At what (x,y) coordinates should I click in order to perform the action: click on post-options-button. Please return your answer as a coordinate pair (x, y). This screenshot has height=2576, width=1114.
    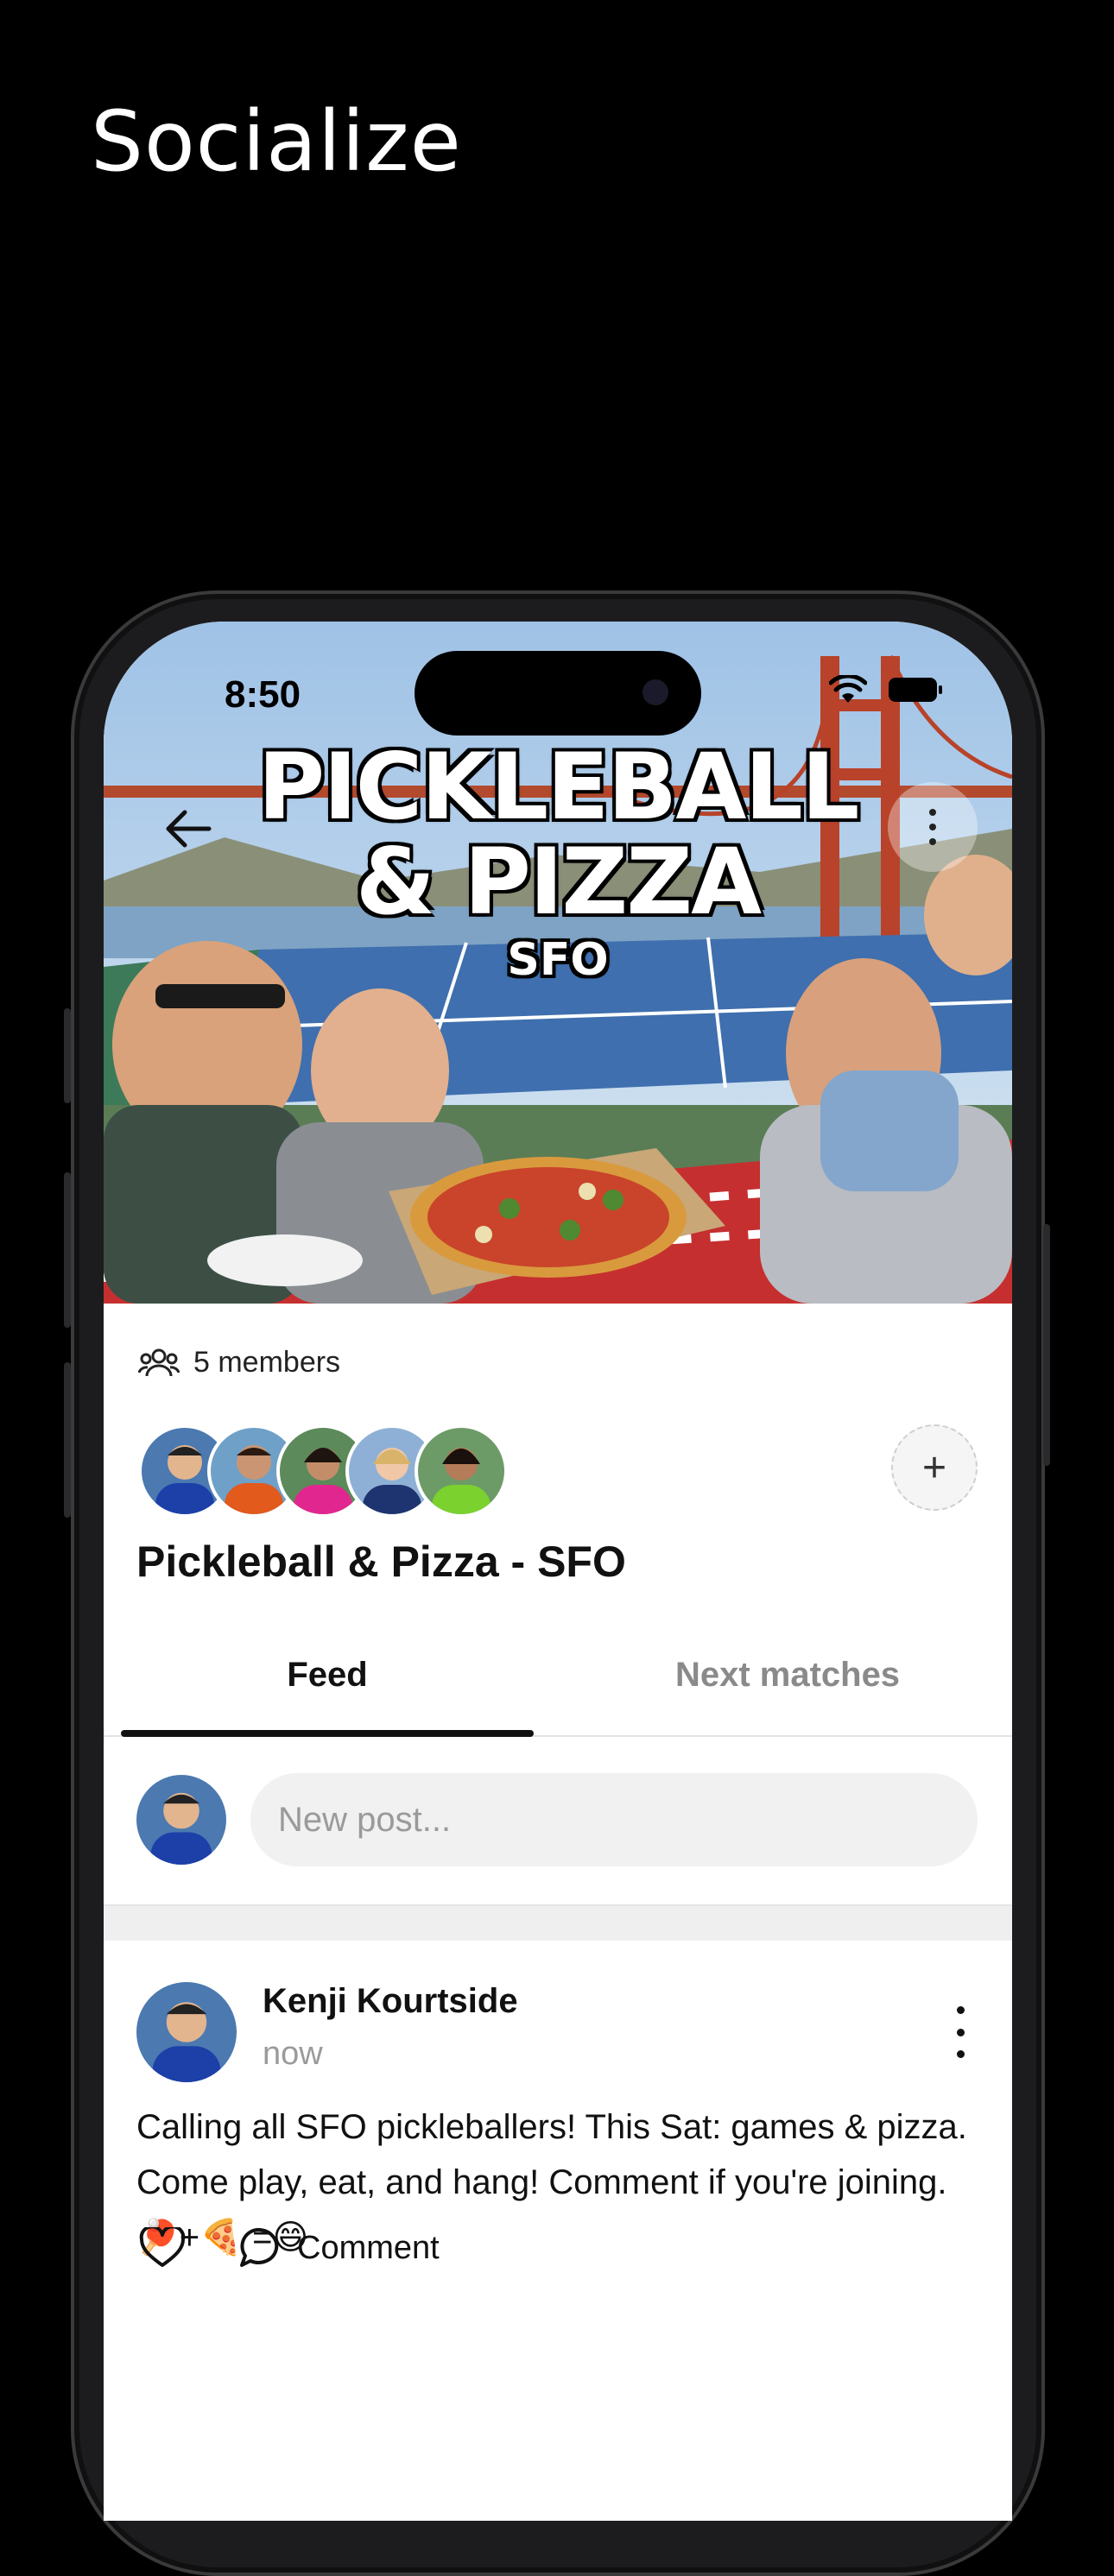
    Looking at the image, I should click on (960, 2032).